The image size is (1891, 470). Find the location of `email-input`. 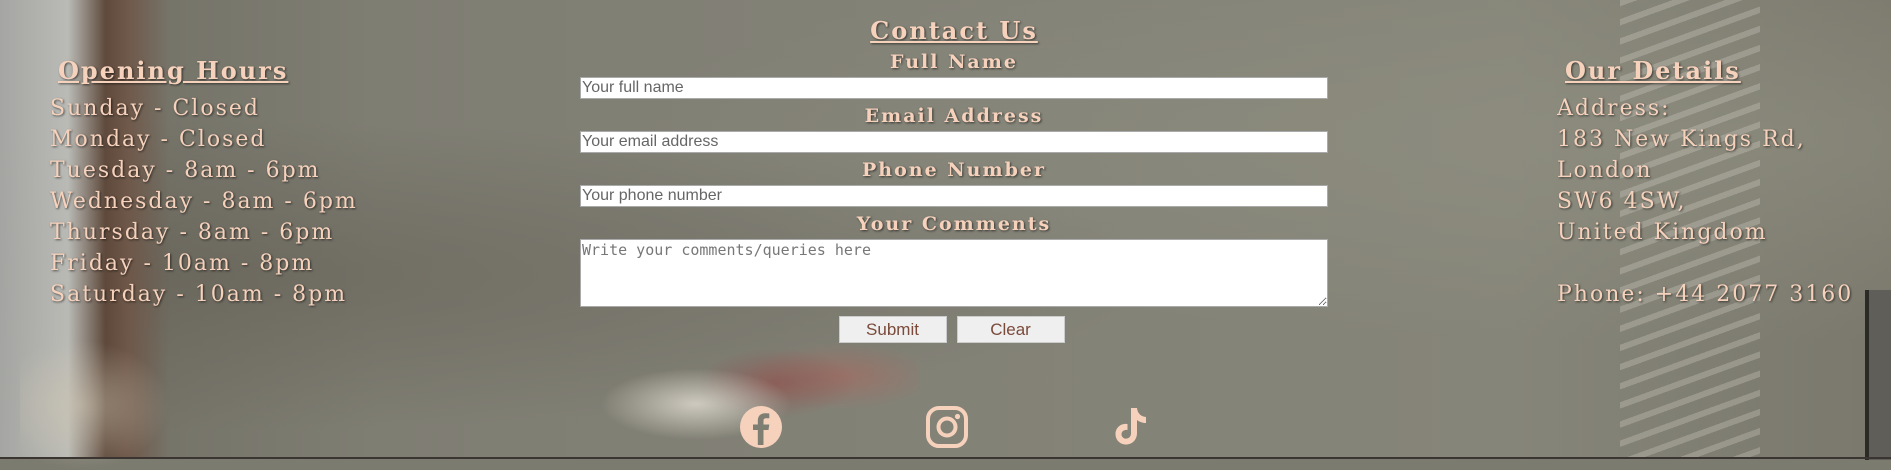

email-input is located at coordinates (954, 142).